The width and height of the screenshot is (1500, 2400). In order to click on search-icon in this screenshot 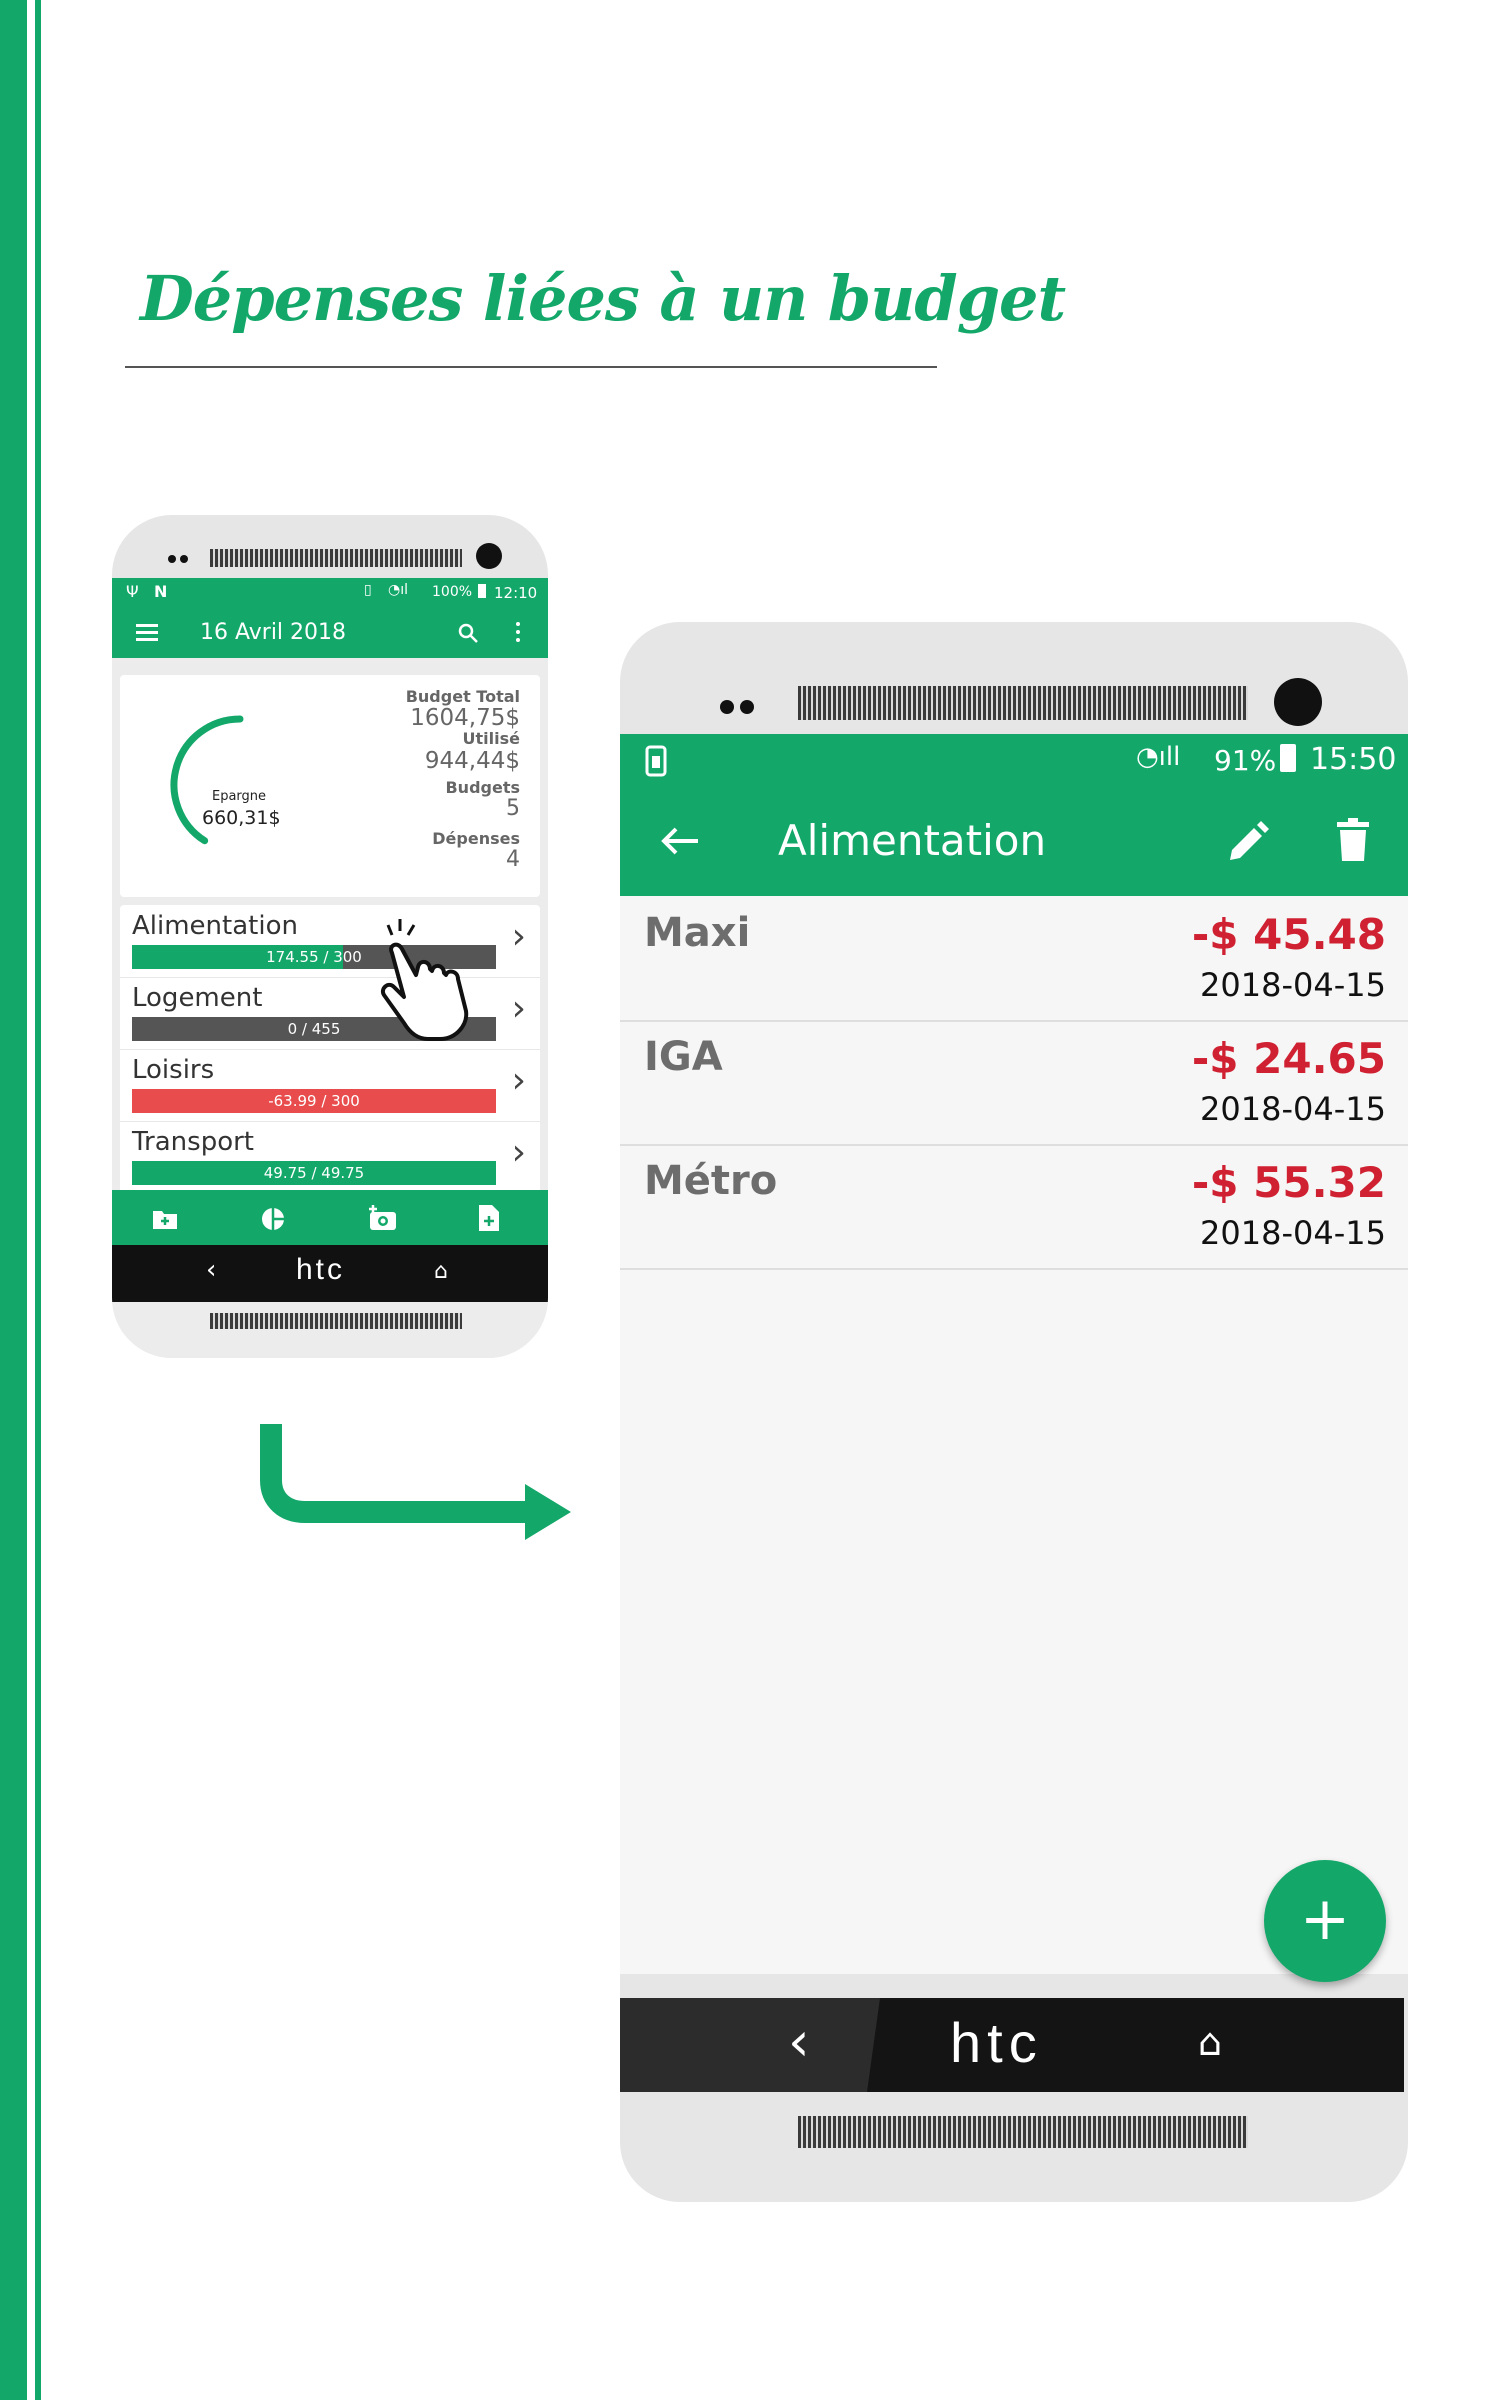, I will do `click(468, 633)`.